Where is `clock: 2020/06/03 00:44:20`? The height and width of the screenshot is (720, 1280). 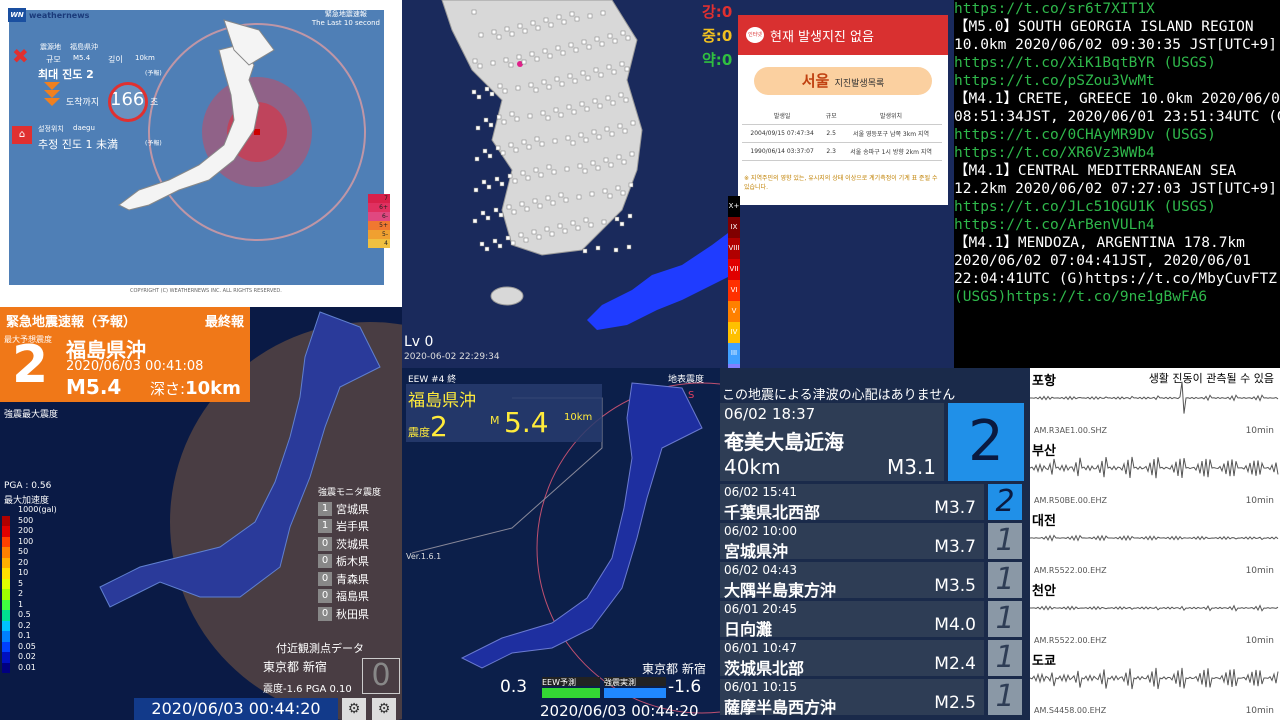 clock: 2020/06/03 00:44:20 is located at coordinates (236, 709).